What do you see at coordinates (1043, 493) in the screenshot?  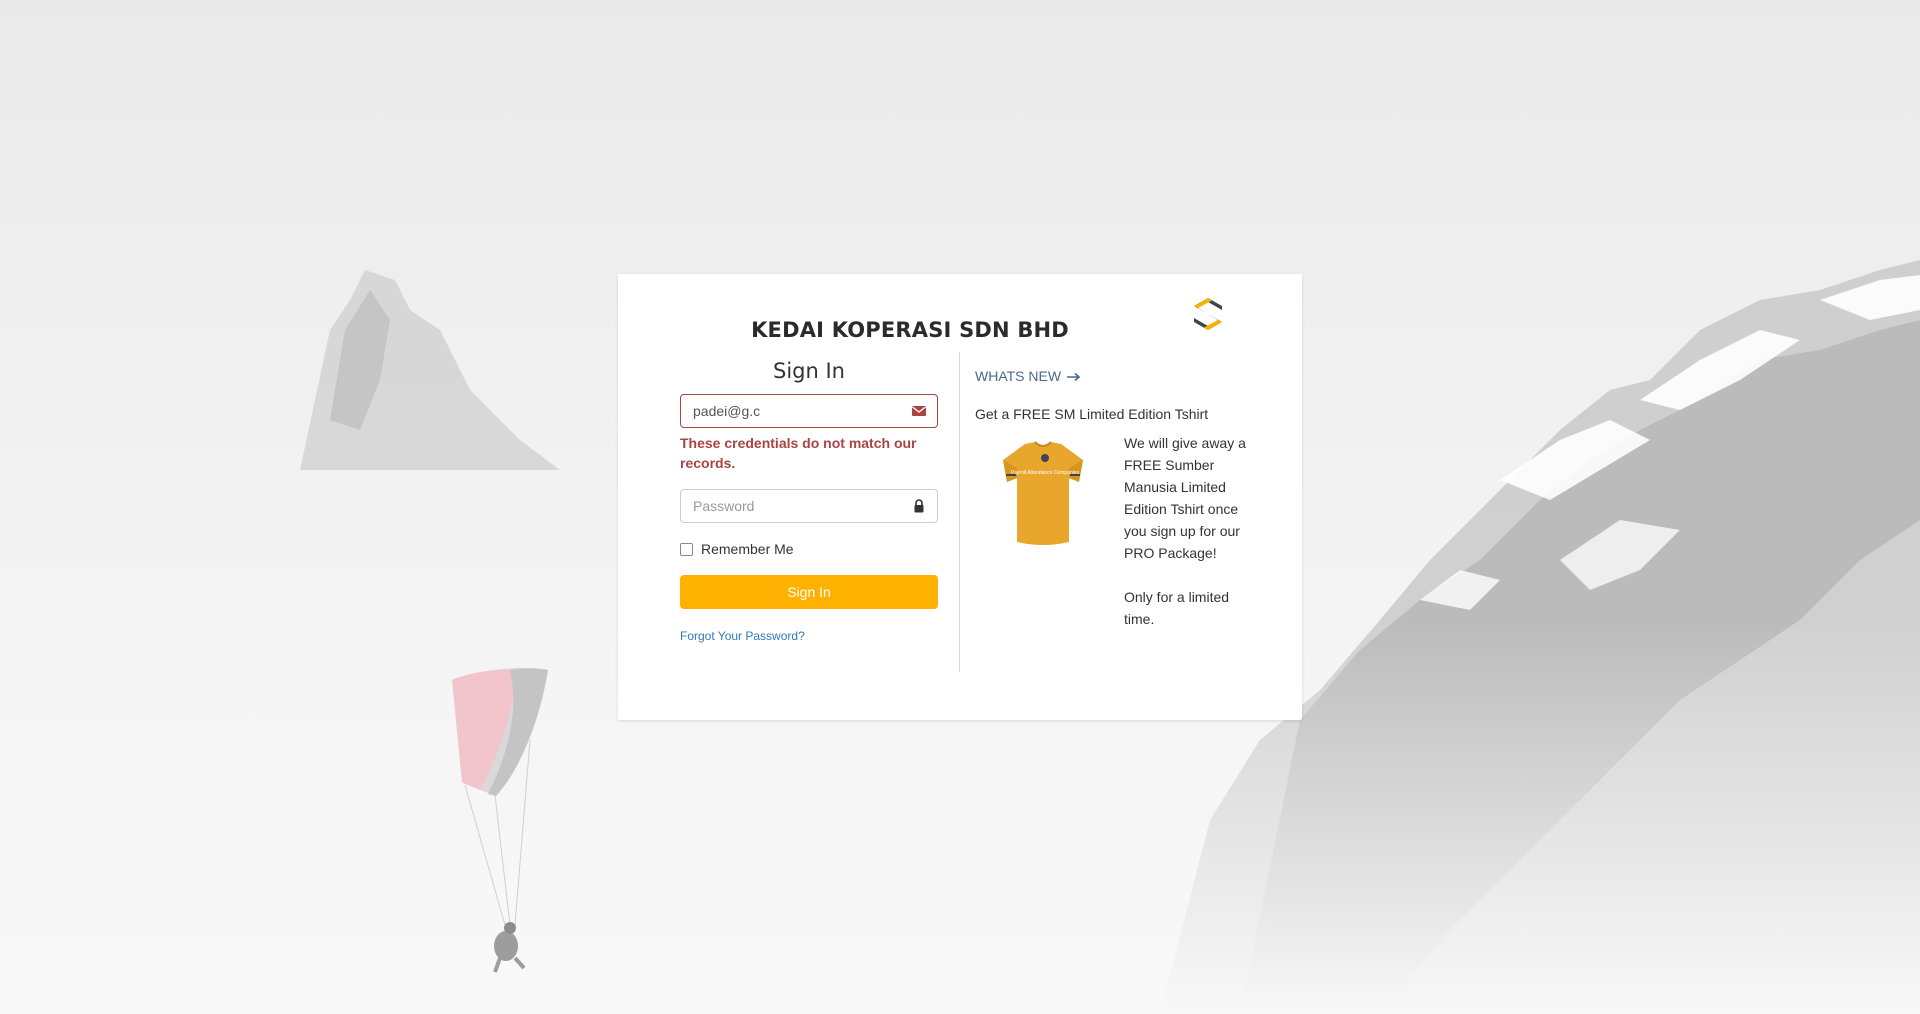 I see `tshirt-image: Payroll Attendance Companies` at bounding box center [1043, 493].